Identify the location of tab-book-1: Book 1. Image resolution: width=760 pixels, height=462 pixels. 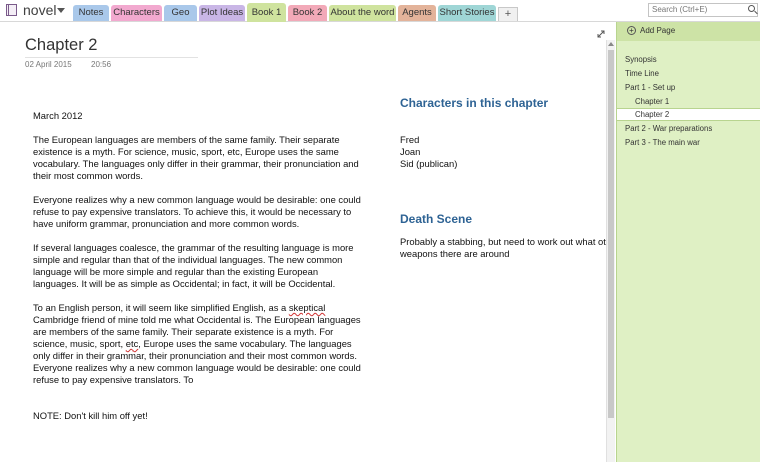
(266, 12).